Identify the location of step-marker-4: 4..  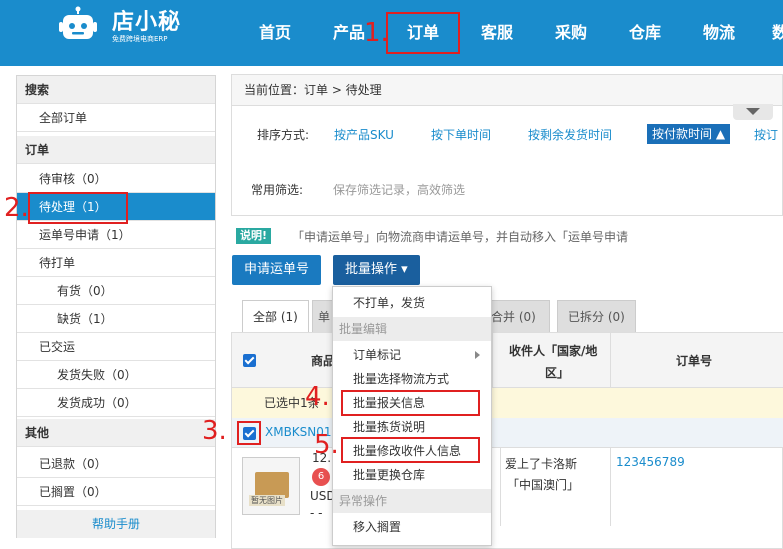
(317, 397).